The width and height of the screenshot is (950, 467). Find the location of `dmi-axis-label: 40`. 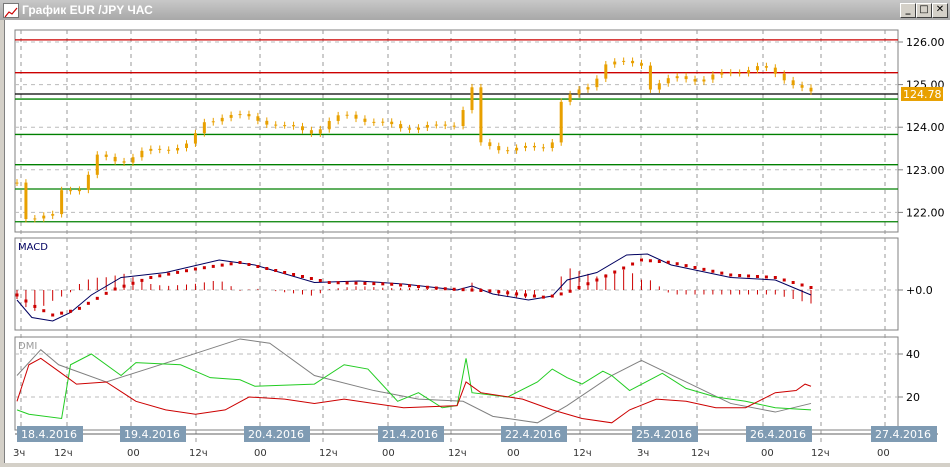

dmi-axis-label: 40 is located at coordinates (913, 354).